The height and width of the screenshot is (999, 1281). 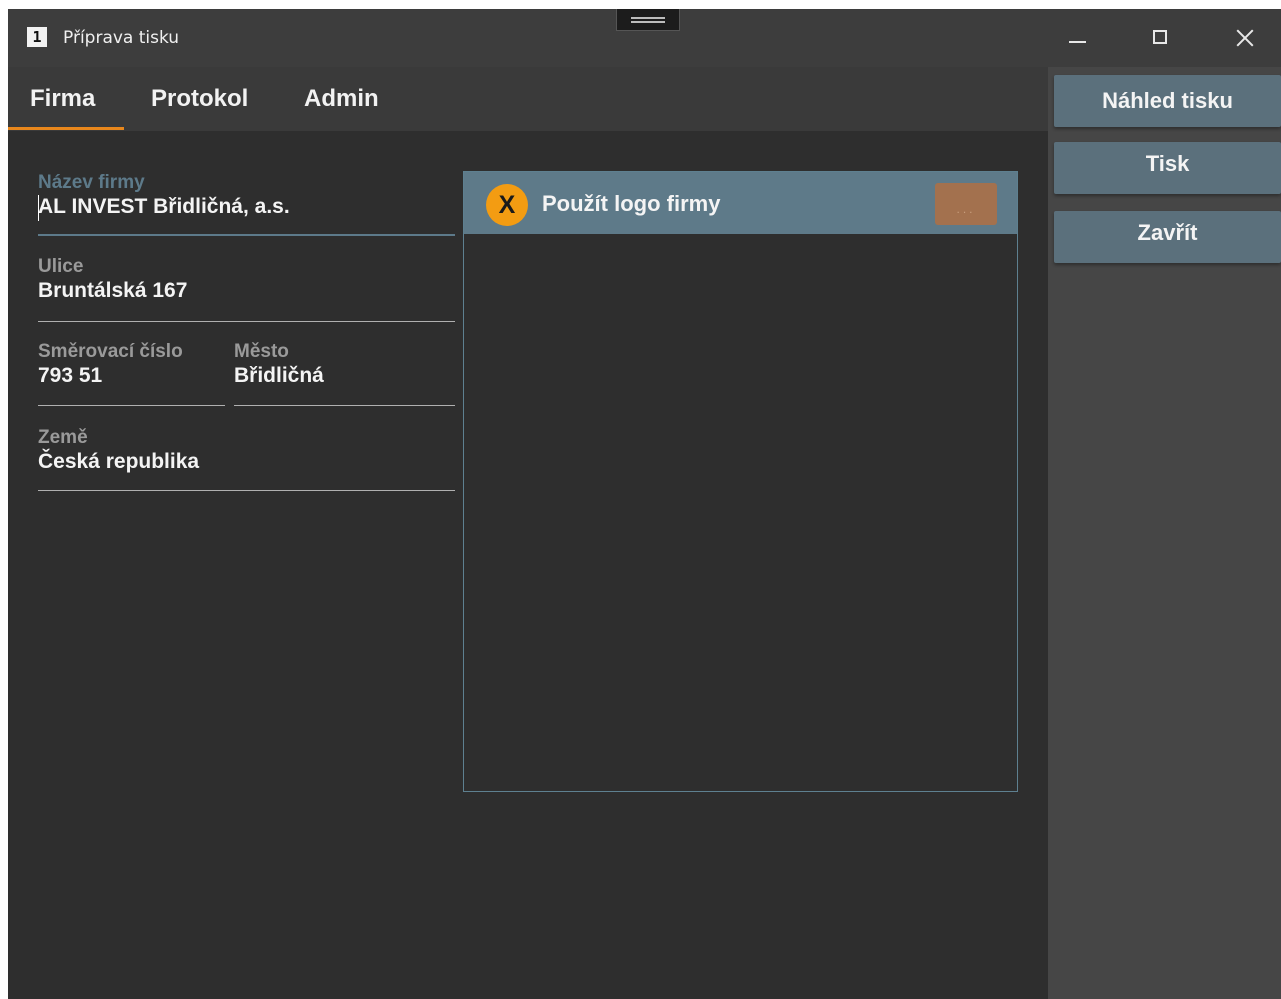 What do you see at coordinates (344, 405) in the screenshot?
I see `city-underline` at bounding box center [344, 405].